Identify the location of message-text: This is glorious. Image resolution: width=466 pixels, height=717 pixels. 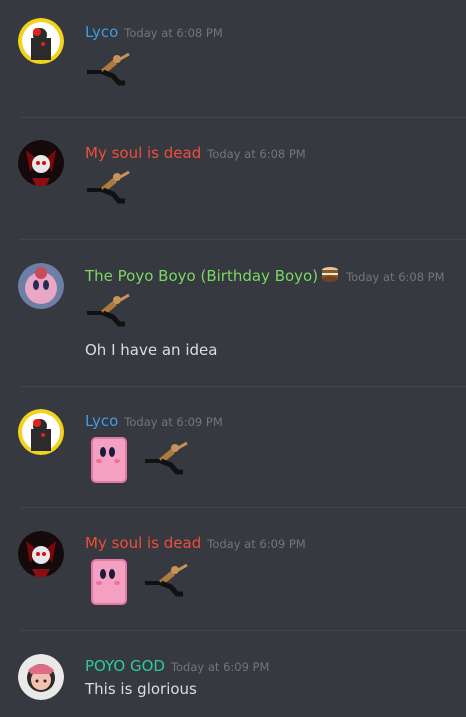
(141, 689).